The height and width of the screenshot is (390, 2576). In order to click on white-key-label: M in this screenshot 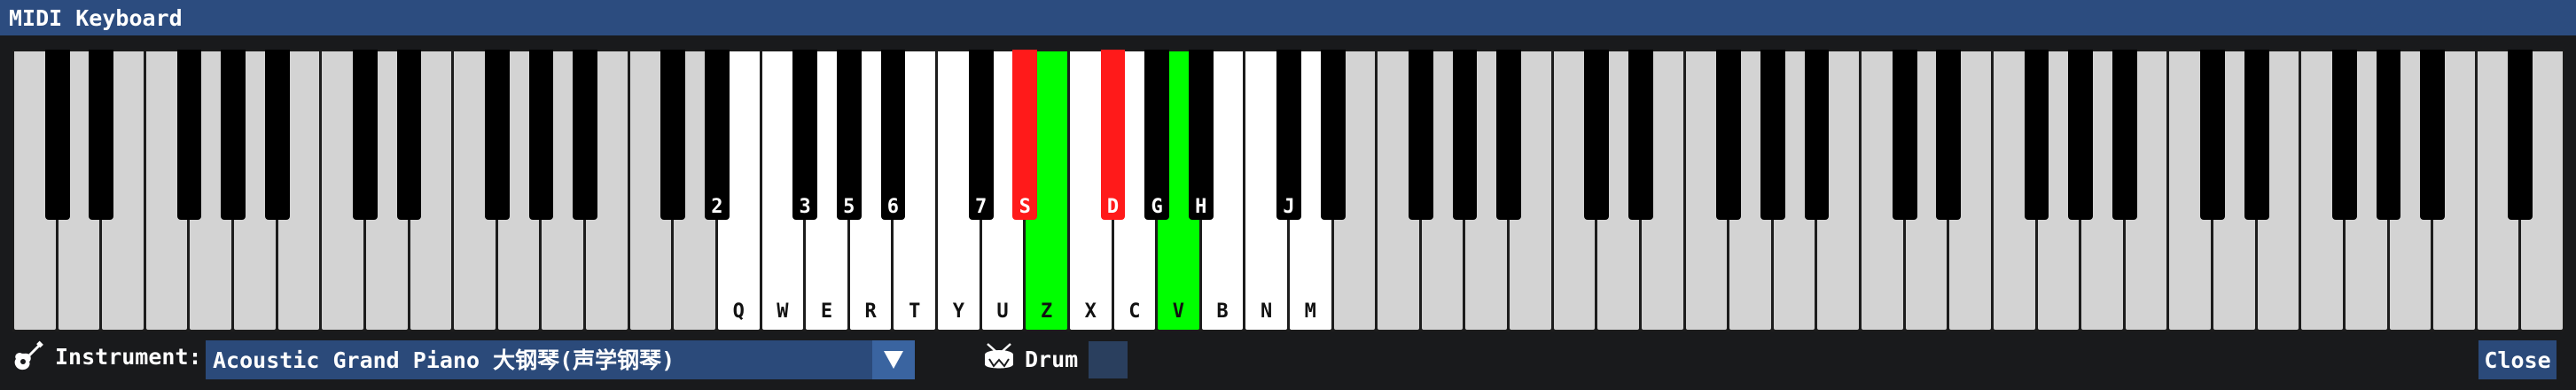, I will do `click(1310, 311)`.